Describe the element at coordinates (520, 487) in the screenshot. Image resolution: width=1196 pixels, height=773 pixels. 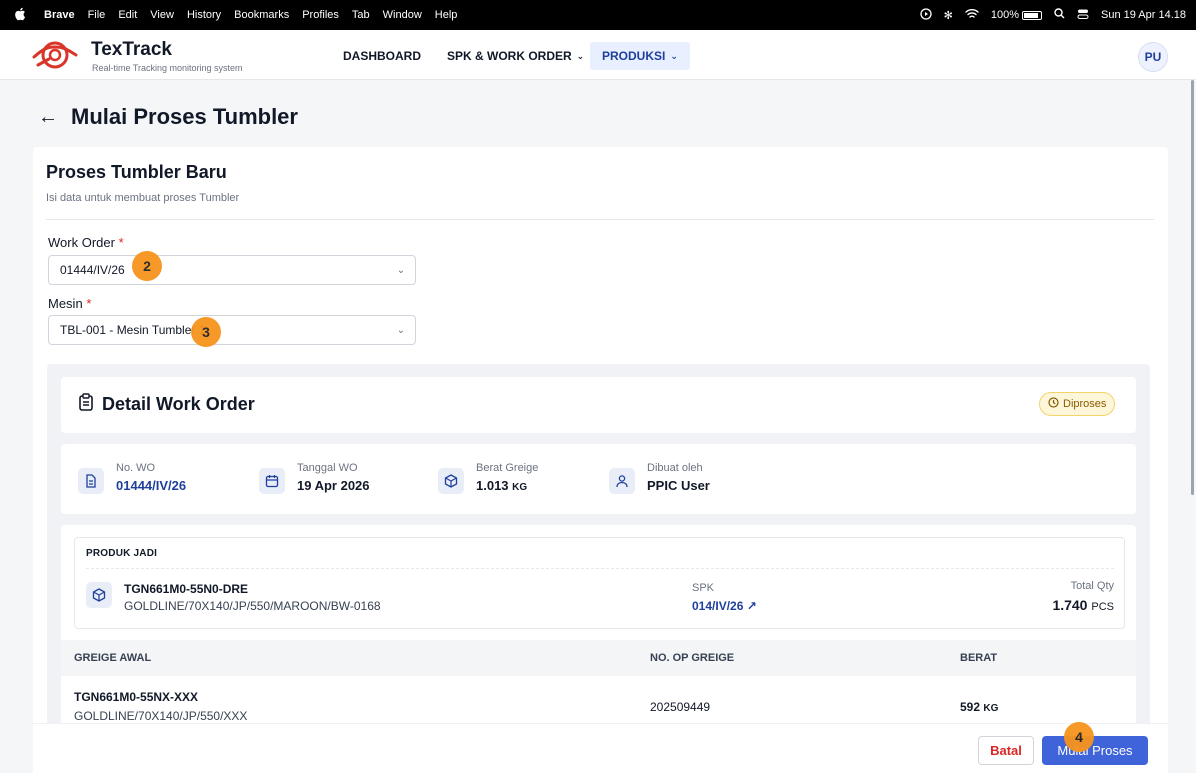
I see `berat-unit: KG` at that location.